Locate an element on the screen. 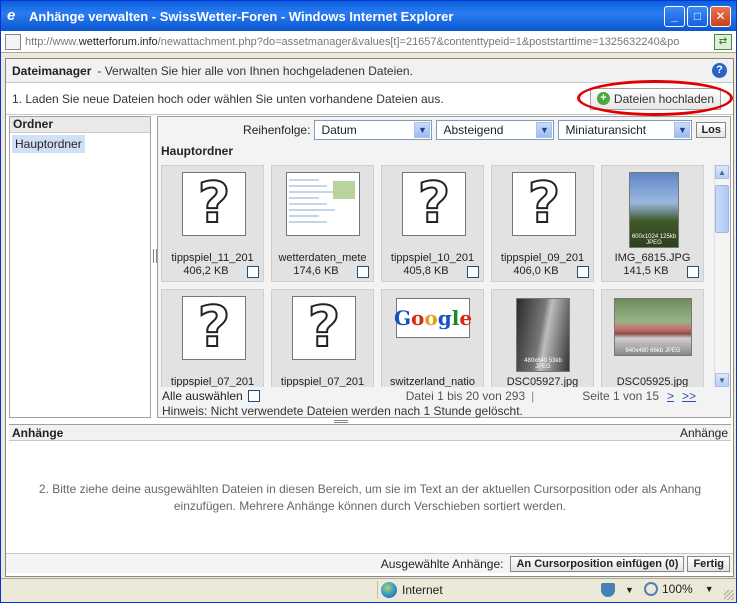  sort-select-value: Datum is located at coordinates (339, 130).